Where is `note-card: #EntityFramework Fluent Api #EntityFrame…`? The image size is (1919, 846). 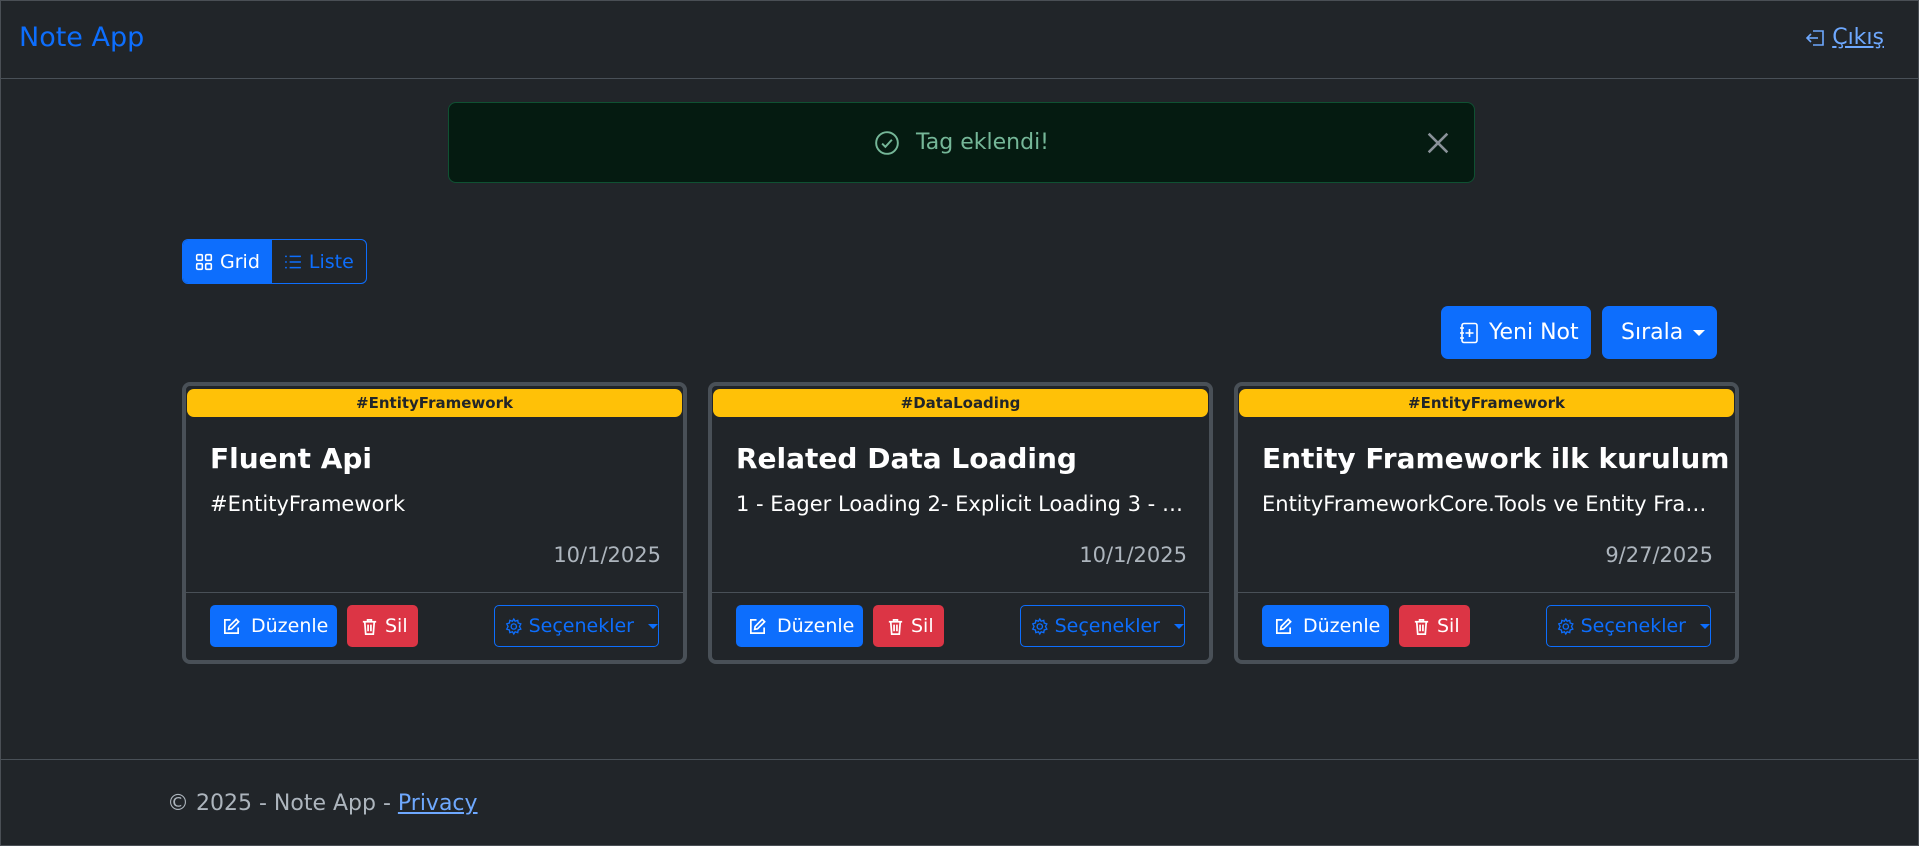
note-card: #EntityFramework Fluent Api #EntityFrame… is located at coordinates (434, 523).